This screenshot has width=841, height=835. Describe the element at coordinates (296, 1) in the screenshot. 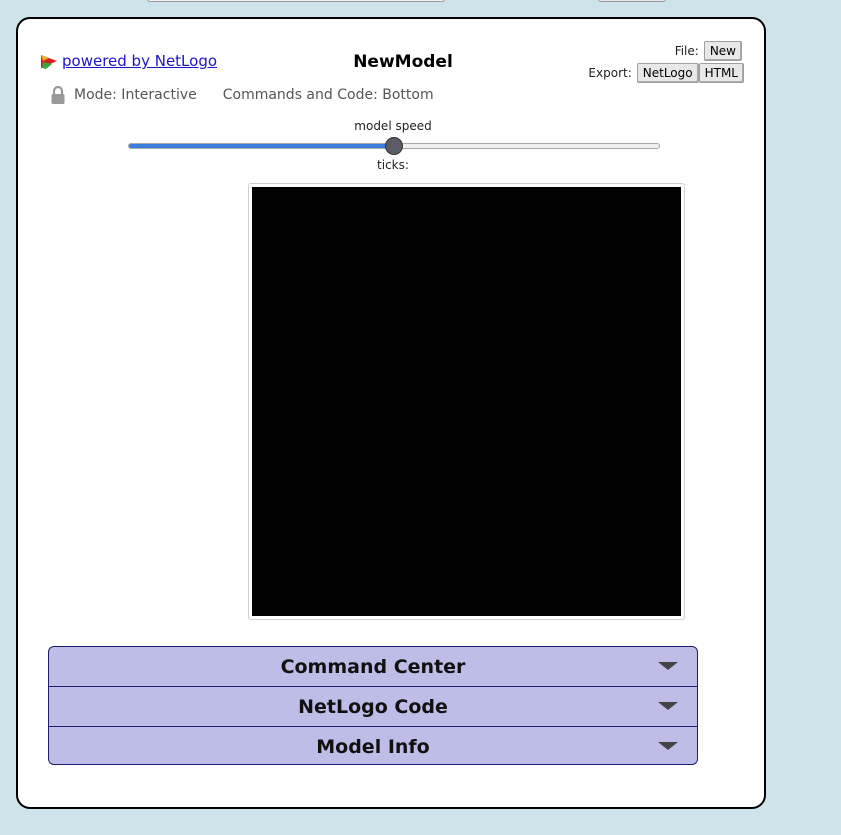

I see `top-input-stub` at that location.